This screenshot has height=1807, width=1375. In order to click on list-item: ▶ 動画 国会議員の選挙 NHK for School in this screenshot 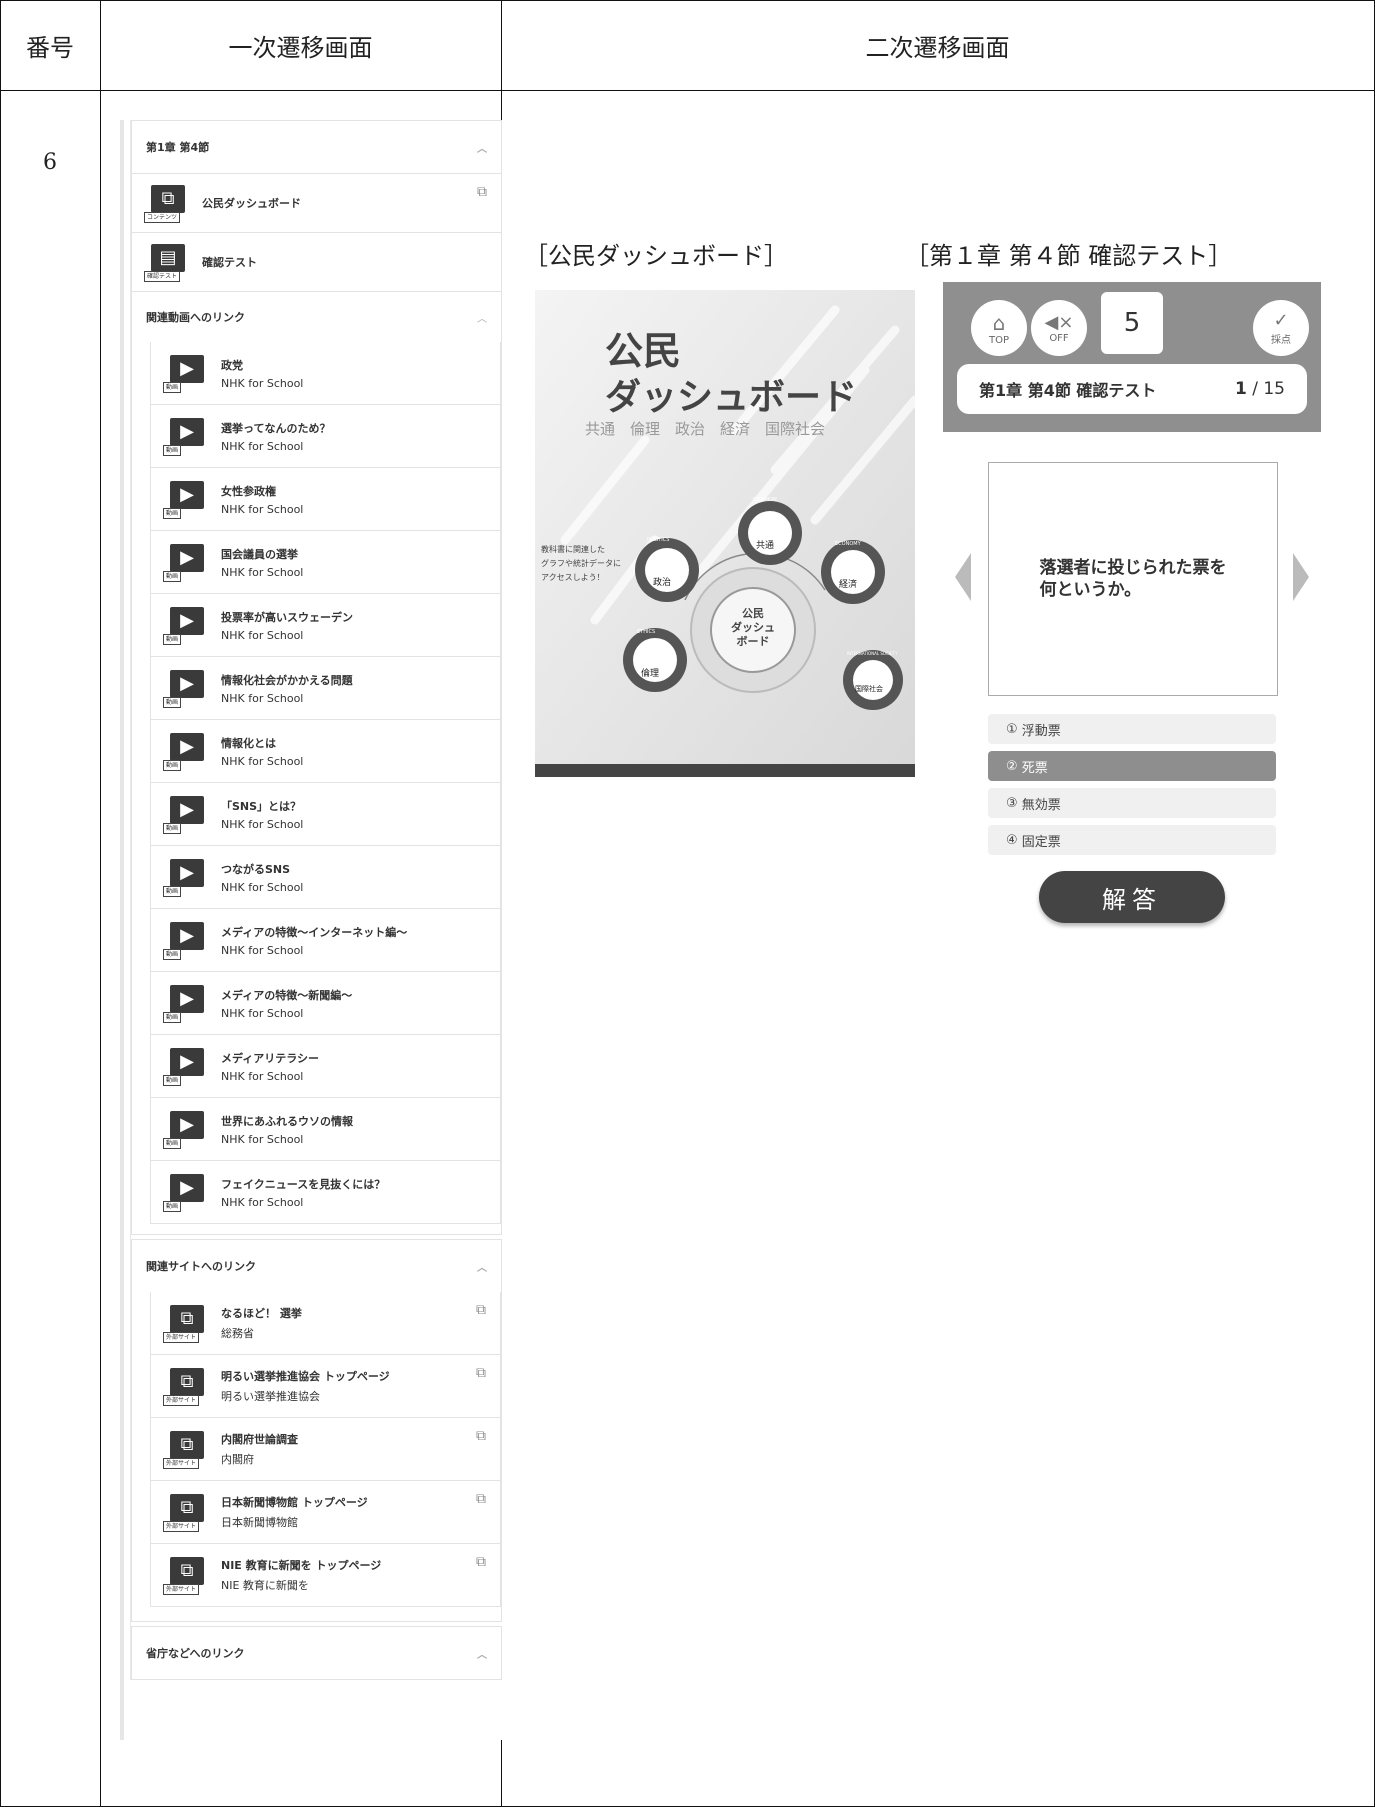, I will do `click(325, 561)`.